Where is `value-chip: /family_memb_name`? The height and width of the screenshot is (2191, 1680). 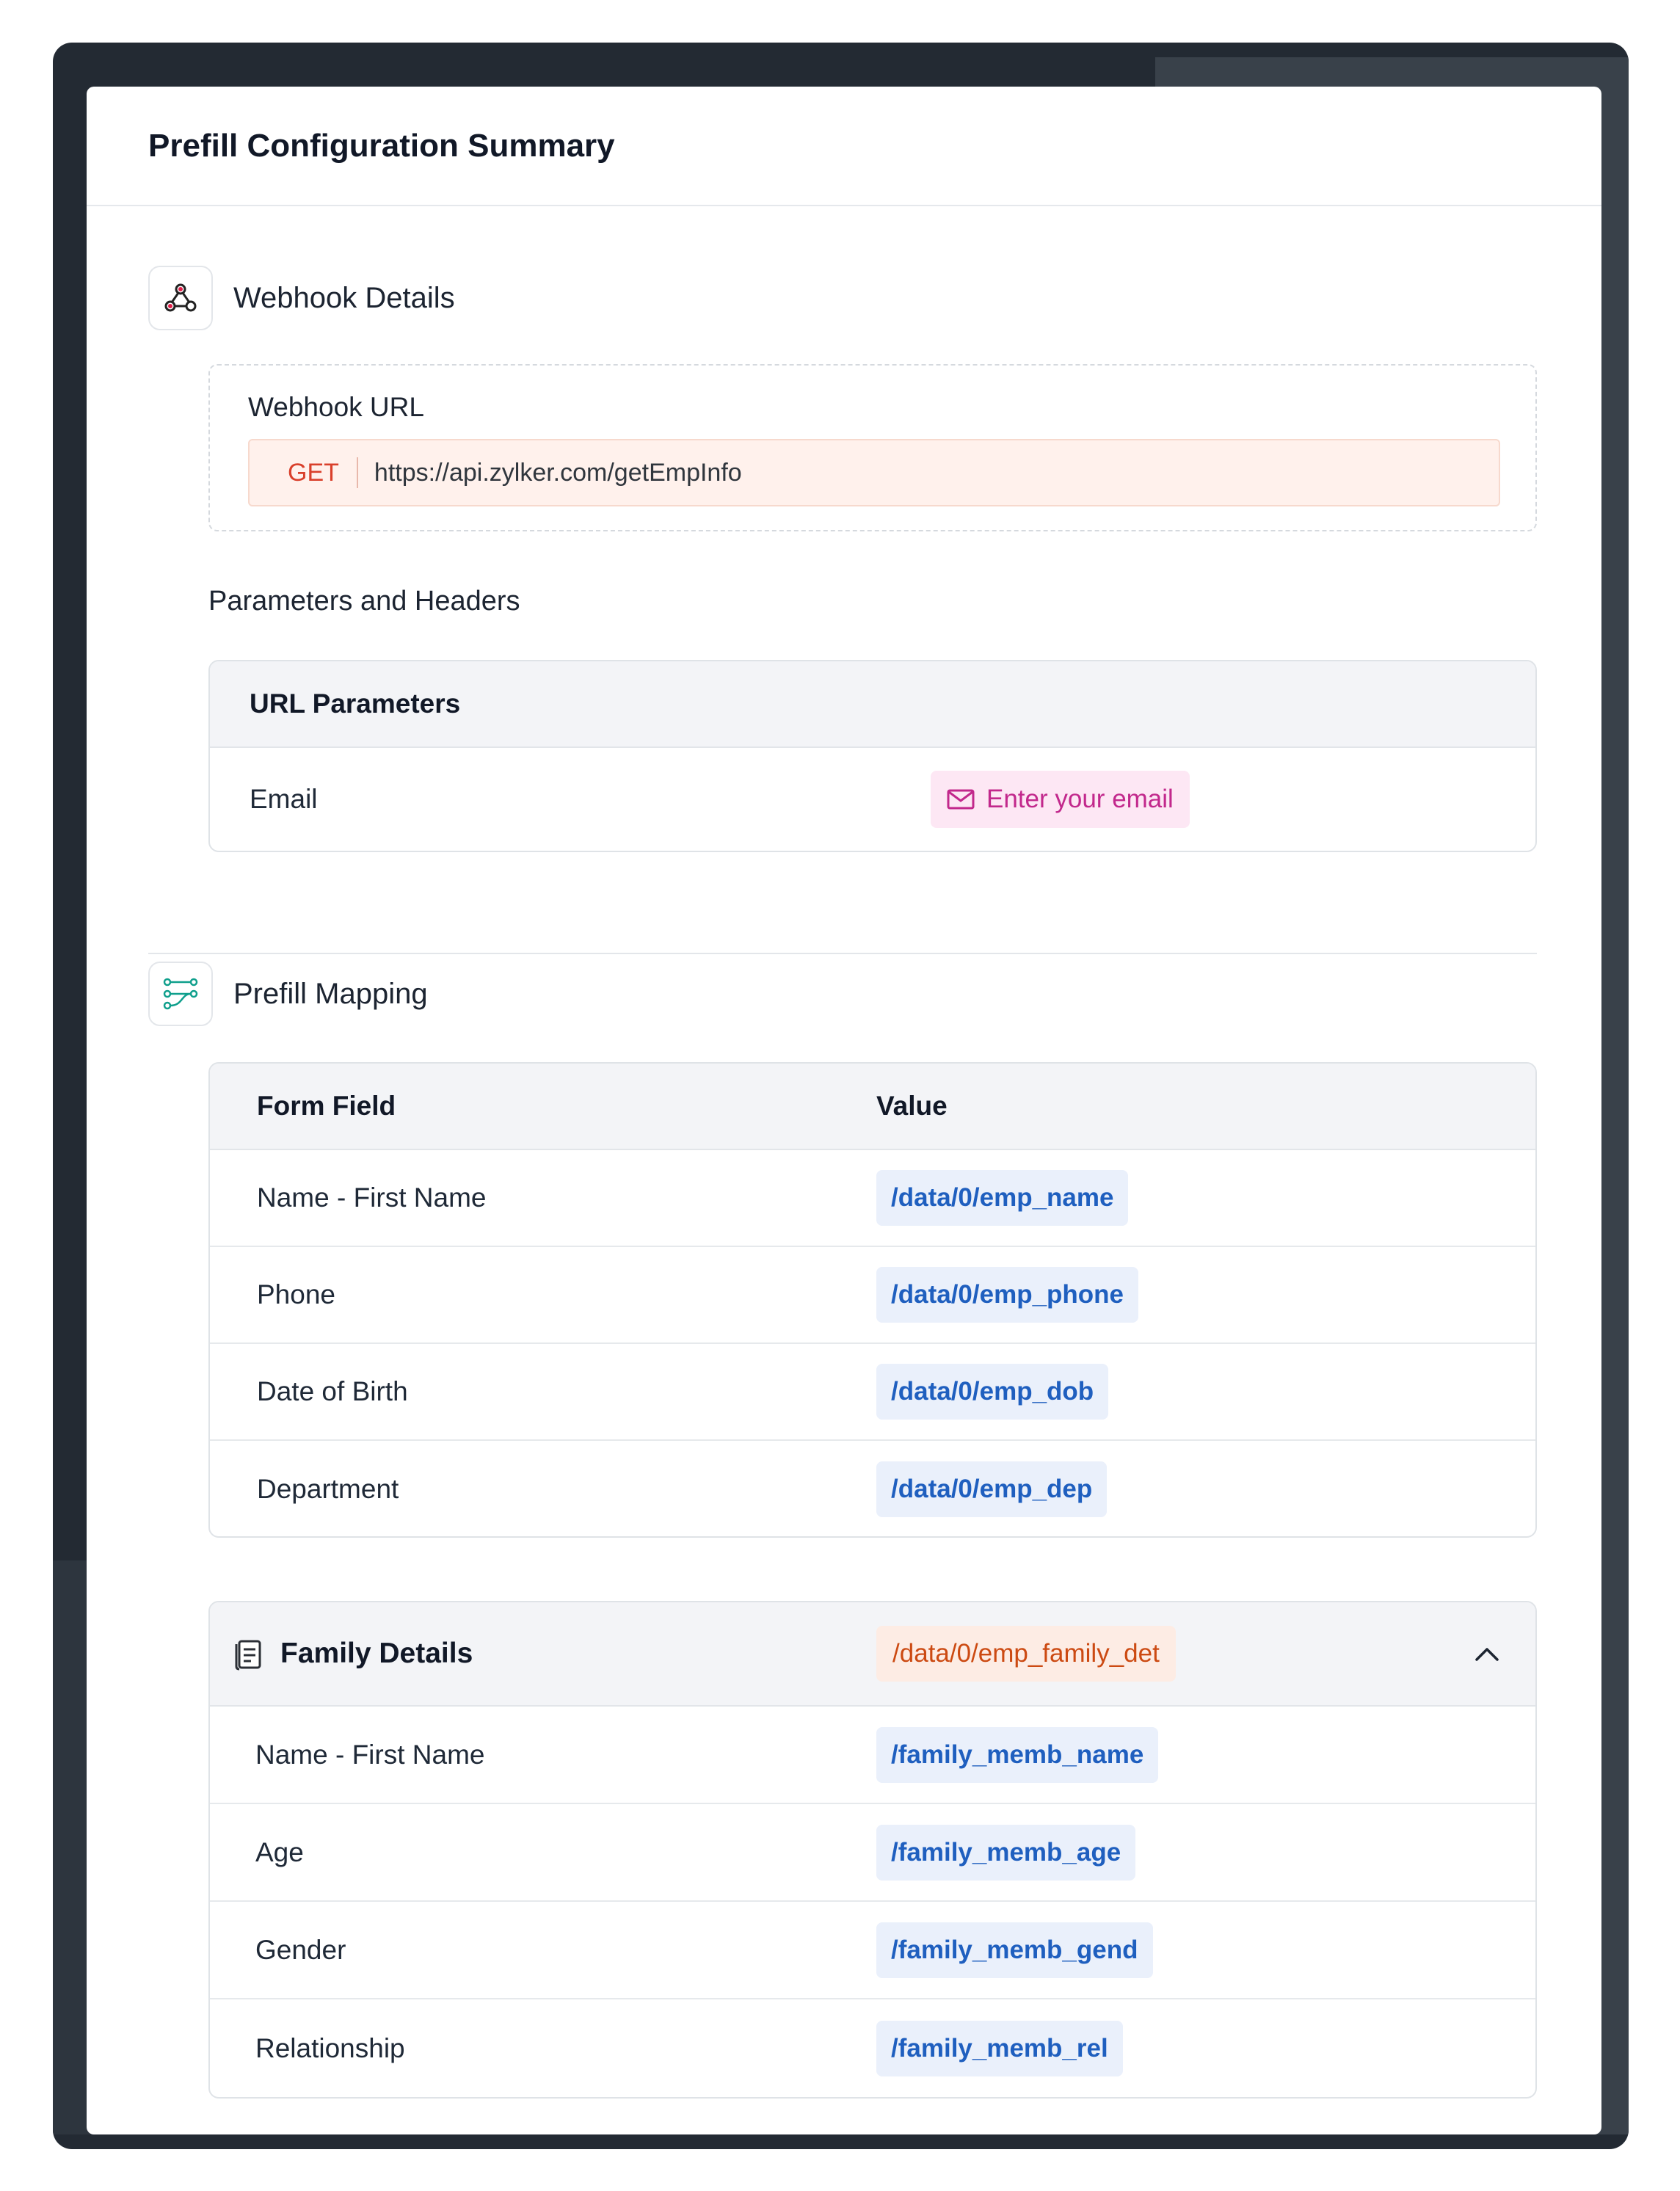 value-chip: /family_memb_name is located at coordinates (1017, 1754).